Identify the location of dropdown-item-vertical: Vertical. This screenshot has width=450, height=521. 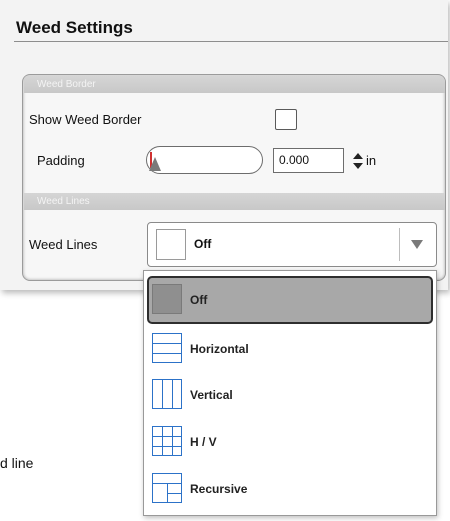
(290, 395).